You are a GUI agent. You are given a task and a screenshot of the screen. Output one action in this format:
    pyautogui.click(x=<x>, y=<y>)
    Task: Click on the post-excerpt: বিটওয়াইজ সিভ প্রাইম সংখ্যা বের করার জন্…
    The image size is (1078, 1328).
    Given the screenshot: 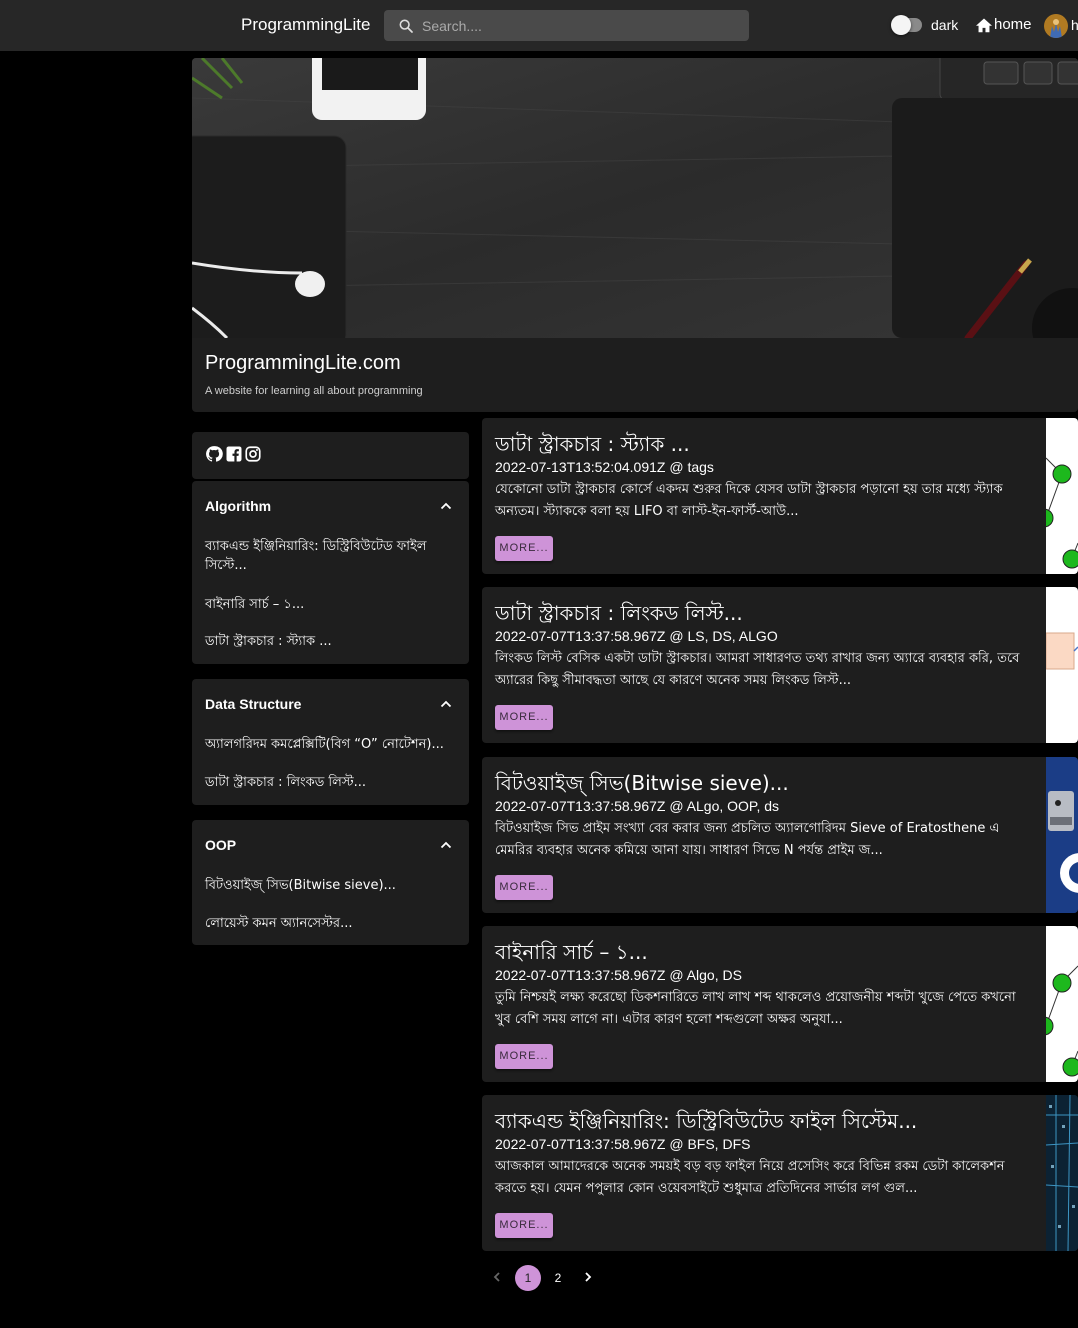 What is the action you would take?
    pyautogui.click(x=747, y=839)
    